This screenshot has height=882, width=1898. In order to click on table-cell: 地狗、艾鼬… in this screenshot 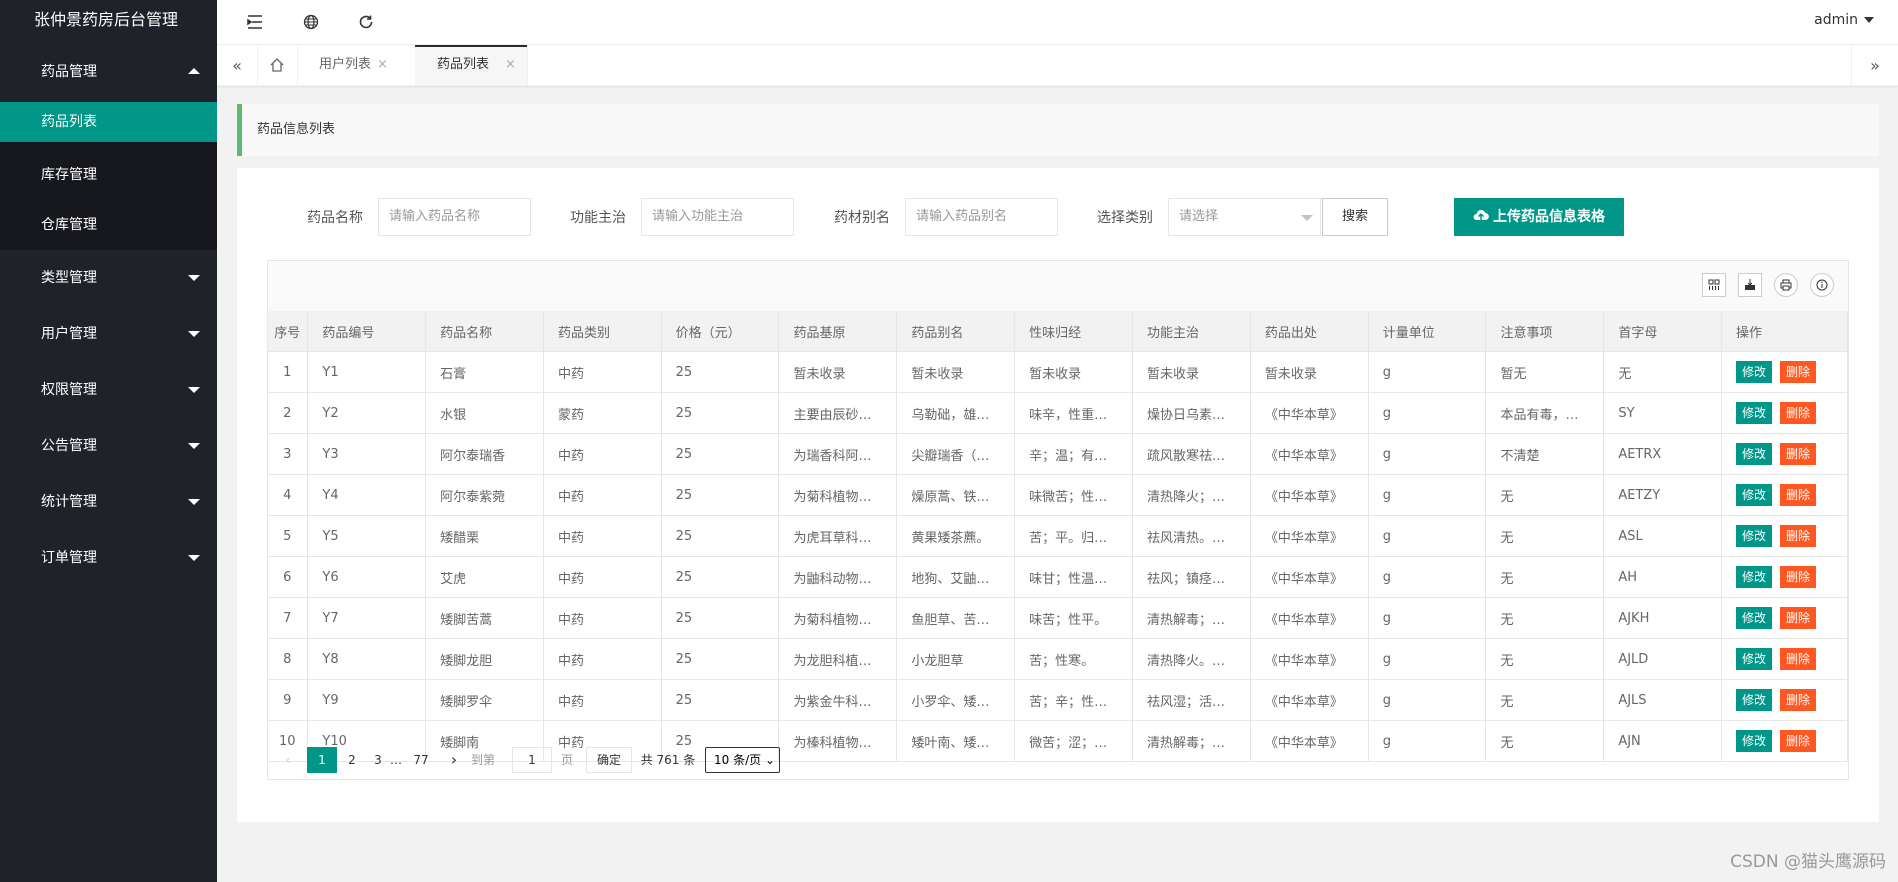, I will do `click(956, 577)`.